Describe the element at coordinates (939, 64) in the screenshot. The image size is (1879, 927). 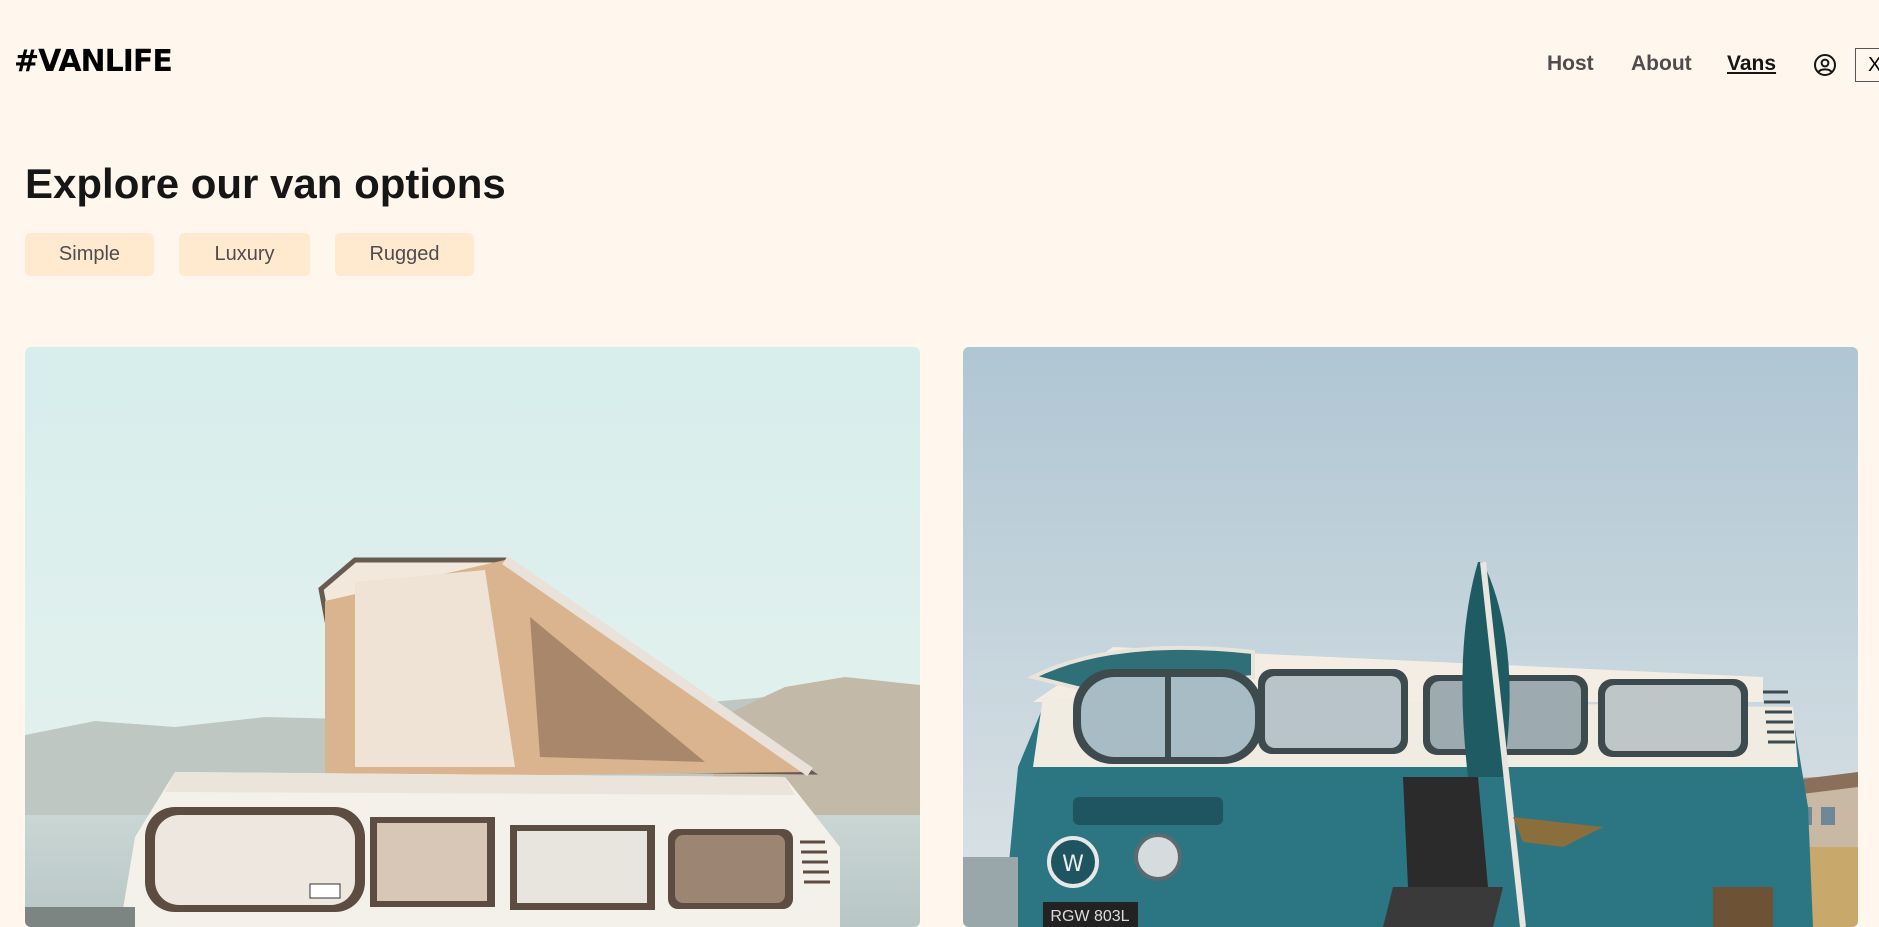
I see `site-header: #VANLIFE Host About Vans X` at that location.